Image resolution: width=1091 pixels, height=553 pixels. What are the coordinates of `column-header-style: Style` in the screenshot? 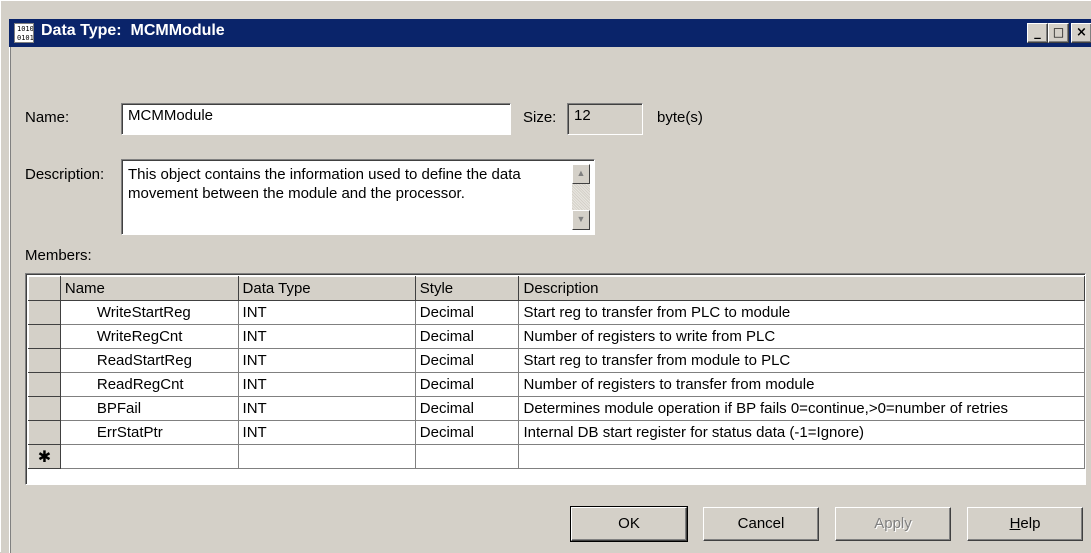 It's located at (467, 288).